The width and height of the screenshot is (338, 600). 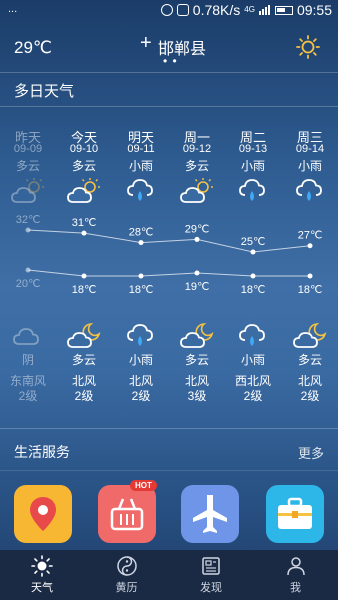 I want to click on forecast-date: 09-09, so click(x=28, y=149).